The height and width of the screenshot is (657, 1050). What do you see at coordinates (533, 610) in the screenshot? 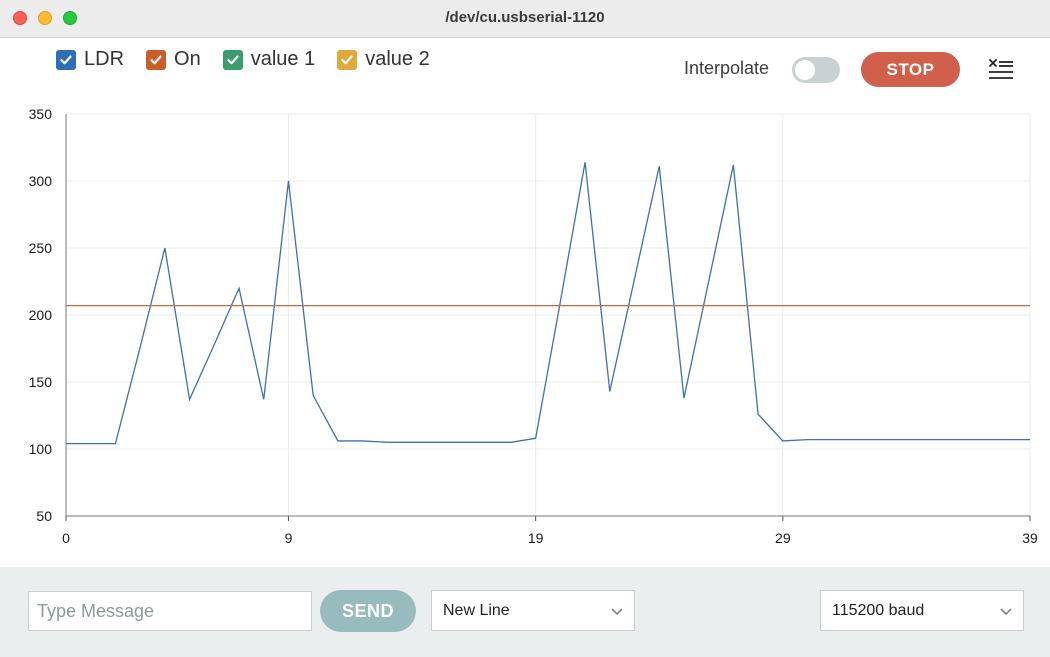
I see `line-ending-select: New Line` at bounding box center [533, 610].